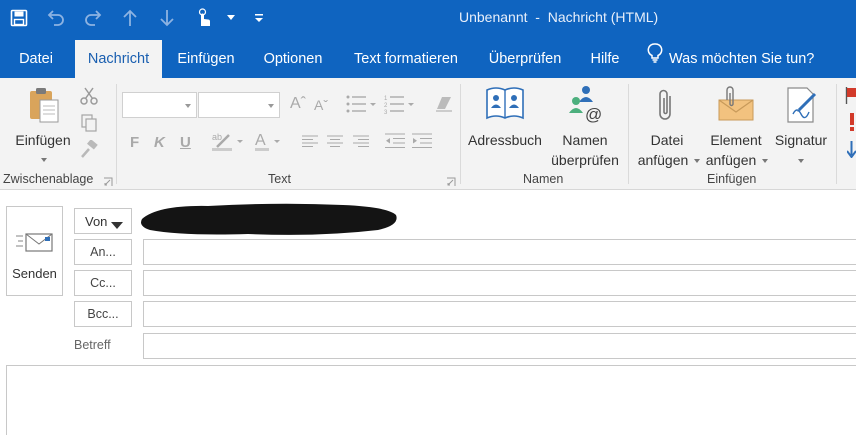  Describe the element at coordinates (422, 142) in the screenshot. I see `increase-indent-icon` at that location.